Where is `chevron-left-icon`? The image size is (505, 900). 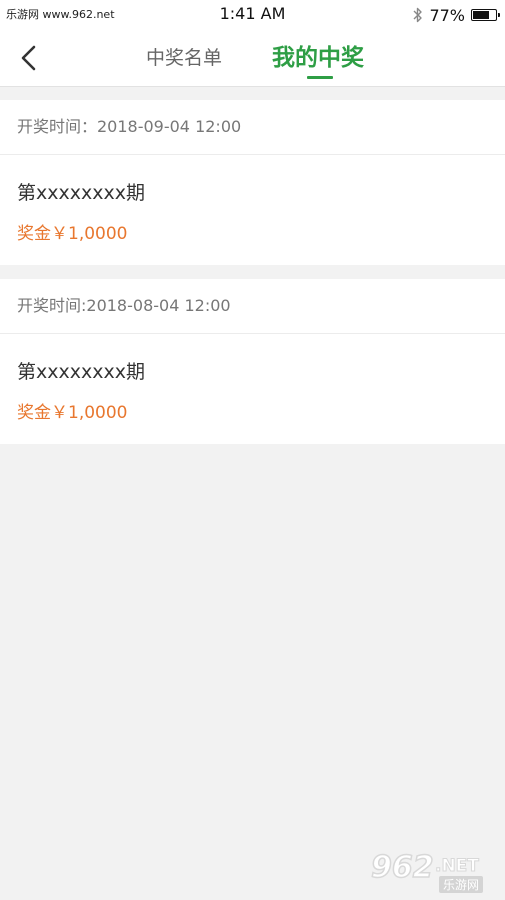 chevron-left-icon is located at coordinates (28, 58).